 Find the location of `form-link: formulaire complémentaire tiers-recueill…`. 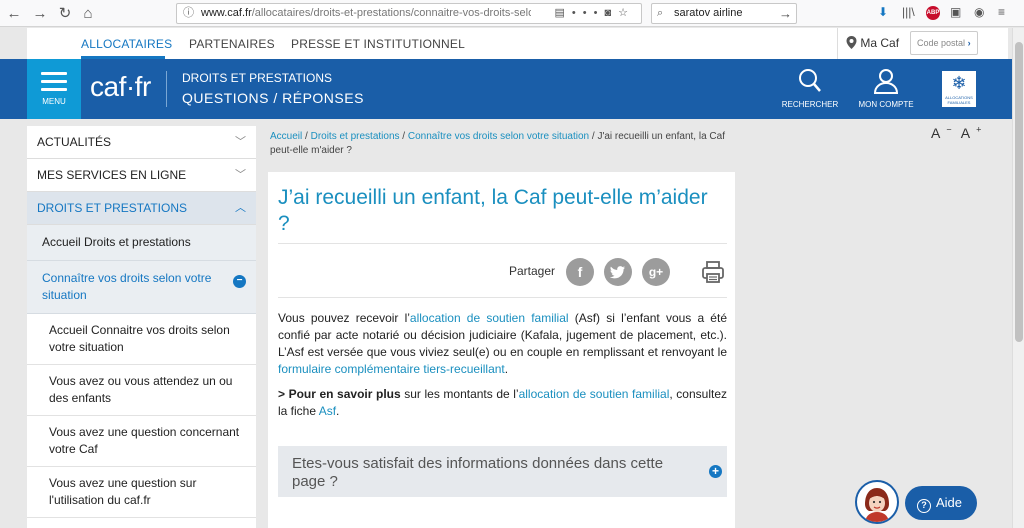

form-link: formulaire complémentaire tiers-recueill… is located at coordinates (391, 369).